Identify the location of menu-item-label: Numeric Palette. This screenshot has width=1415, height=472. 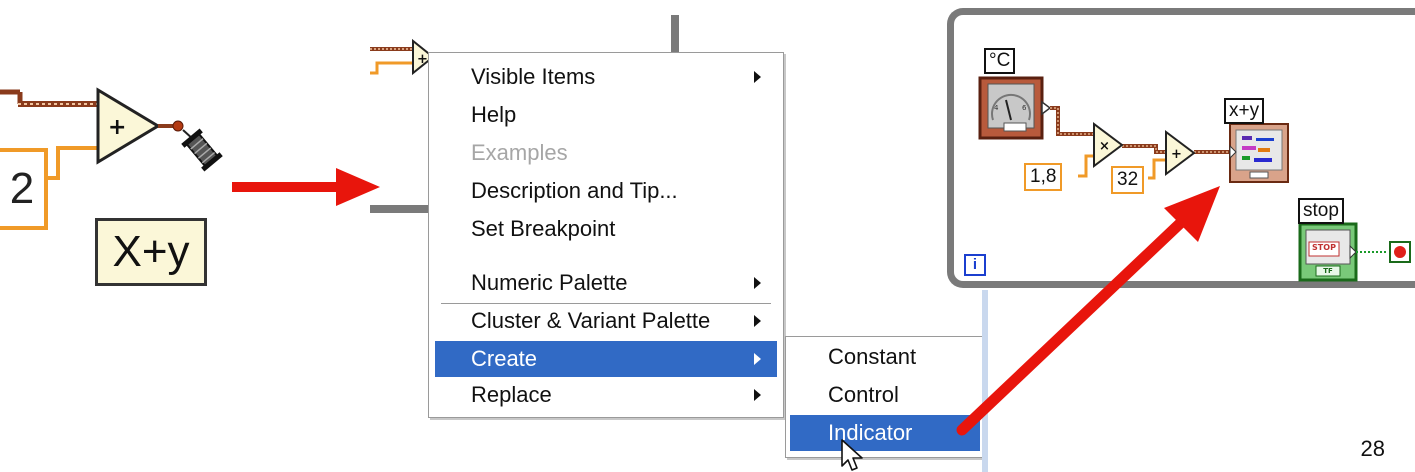
(549, 282).